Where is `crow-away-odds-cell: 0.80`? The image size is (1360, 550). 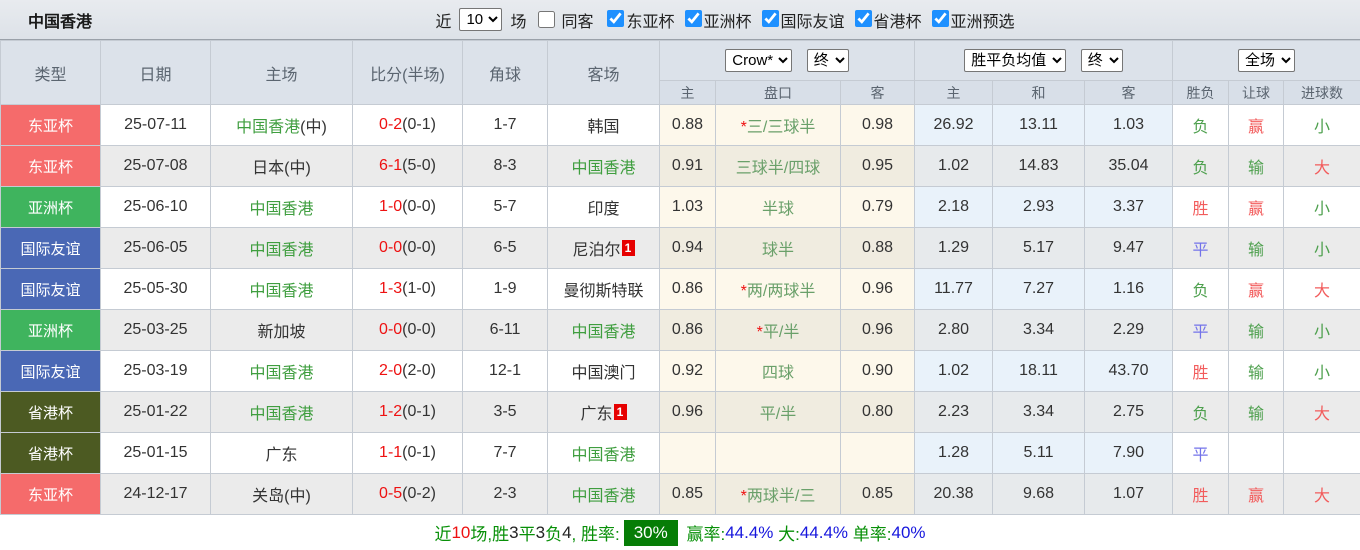 crow-away-odds-cell: 0.80 is located at coordinates (878, 412).